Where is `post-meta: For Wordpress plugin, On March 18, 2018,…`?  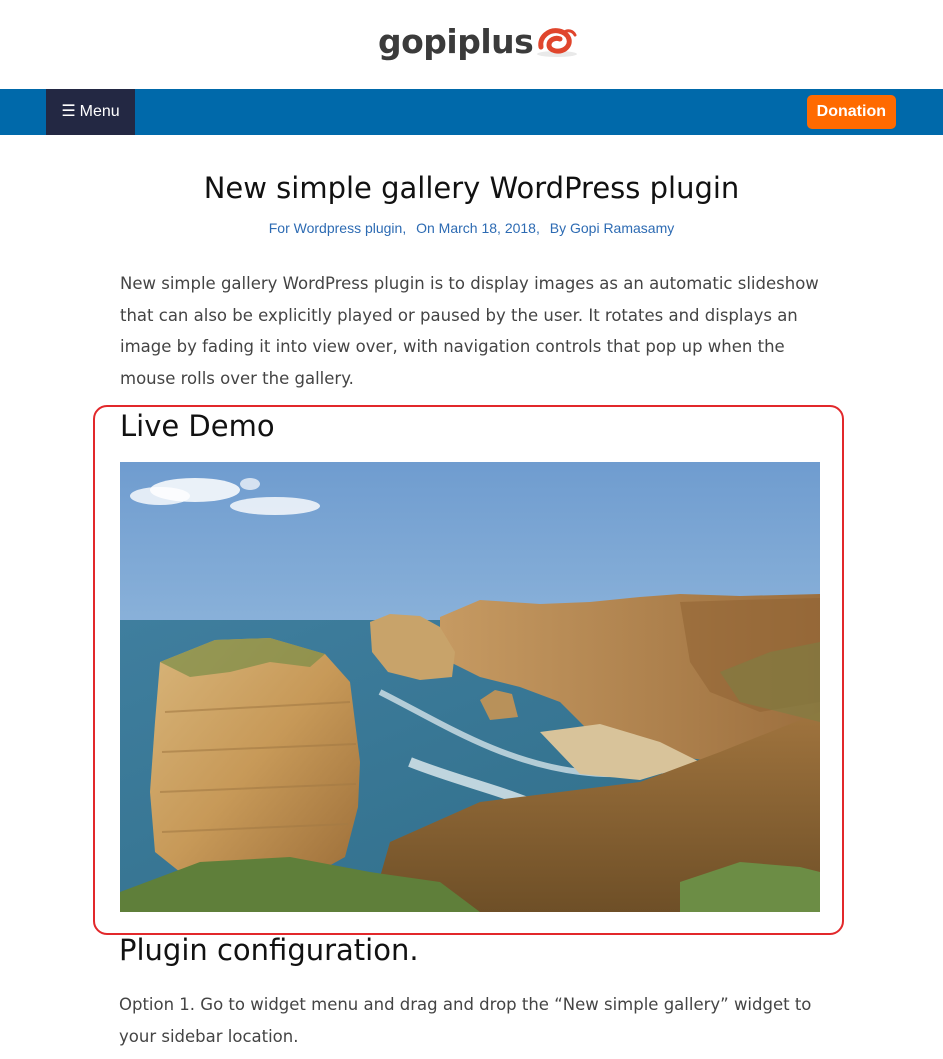
post-meta: For Wordpress plugin, On March 18, 2018,… is located at coordinates (471, 228).